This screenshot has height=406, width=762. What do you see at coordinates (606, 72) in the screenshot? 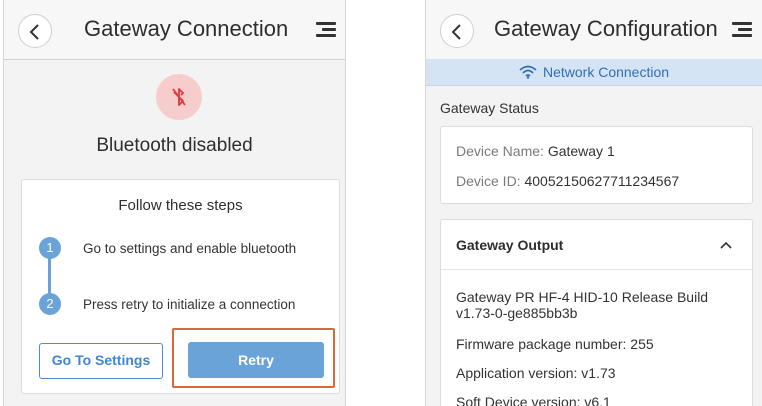
I see `network-connection-label: Network Connection` at bounding box center [606, 72].